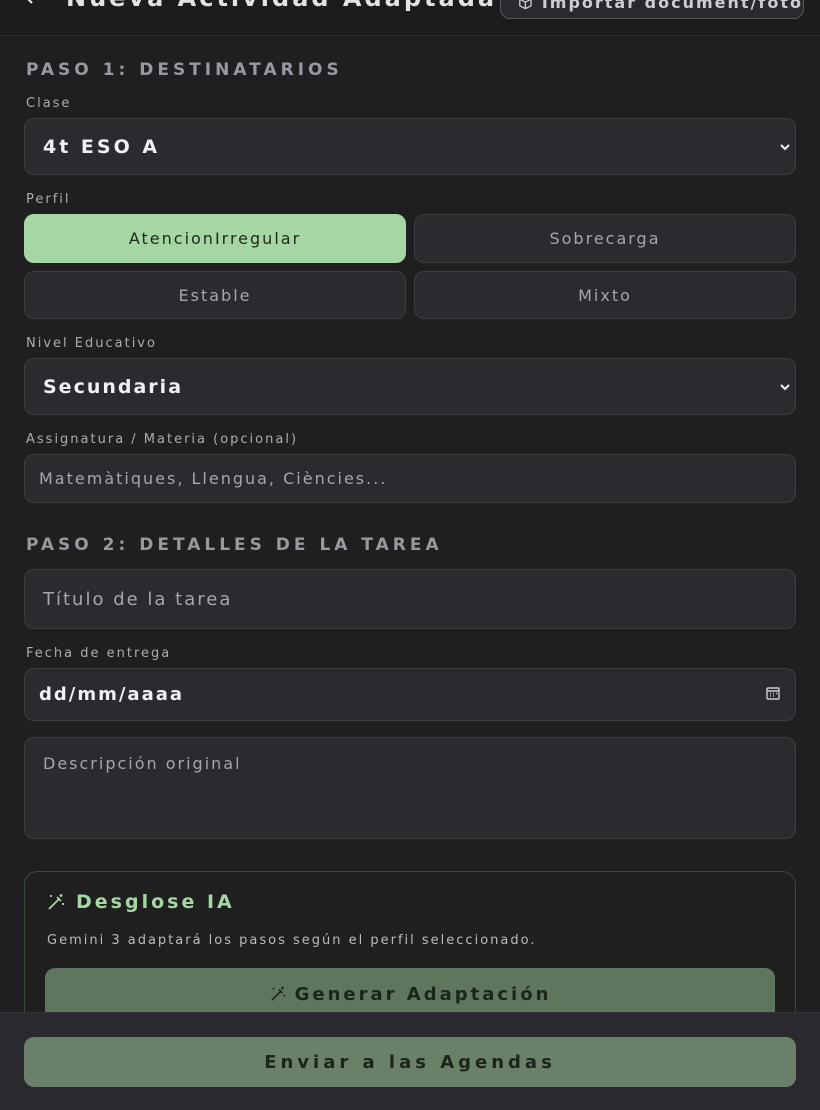  I want to click on class-select: 4t ESO A, so click(410, 146).